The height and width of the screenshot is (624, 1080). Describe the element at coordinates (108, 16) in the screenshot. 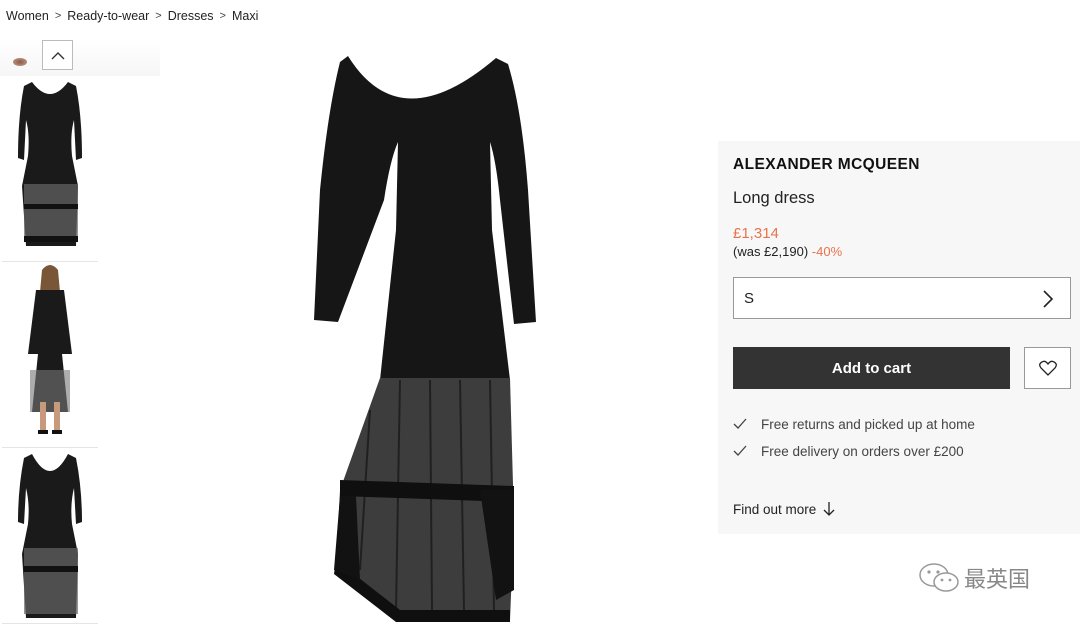

I see `breadcrumb-ready-to-wear: Ready-to-wear` at that location.